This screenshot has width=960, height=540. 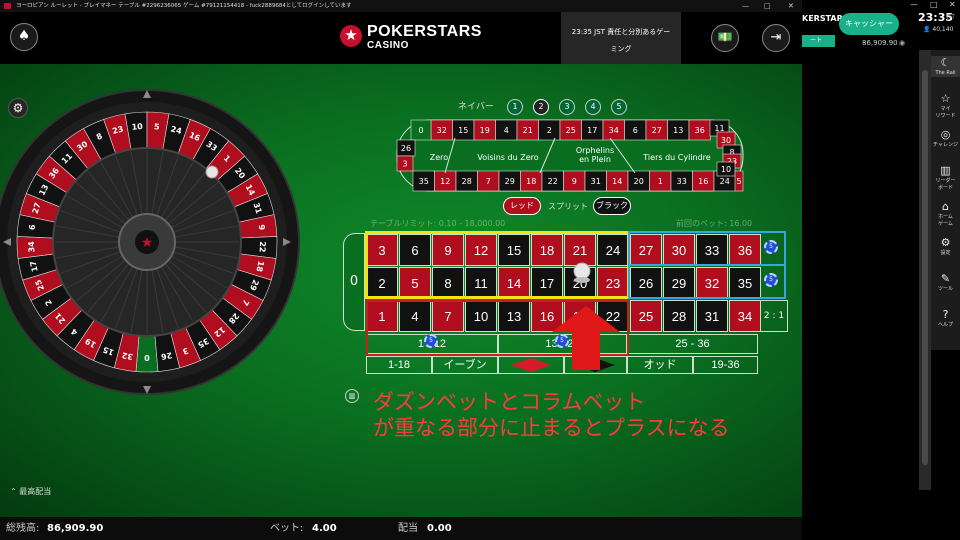 What do you see at coordinates (725, 38) in the screenshot?
I see `cashier-icon-button: 💵` at bounding box center [725, 38].